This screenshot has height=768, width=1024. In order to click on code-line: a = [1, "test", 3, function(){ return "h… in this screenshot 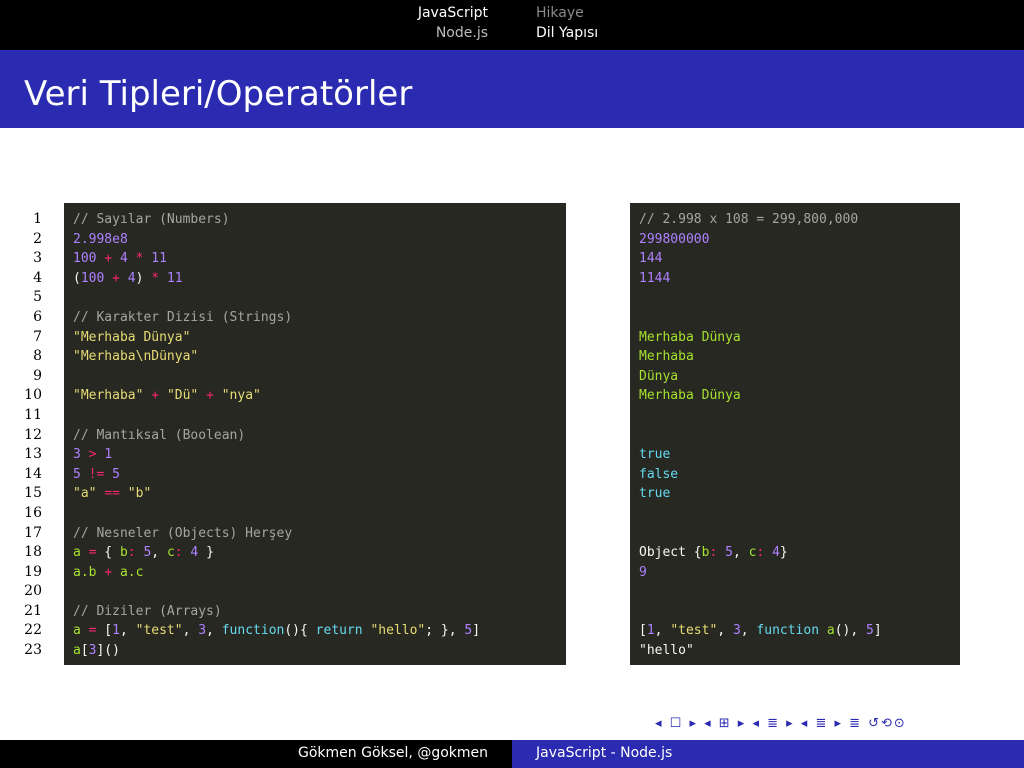, I will do `click(319, 631)`.